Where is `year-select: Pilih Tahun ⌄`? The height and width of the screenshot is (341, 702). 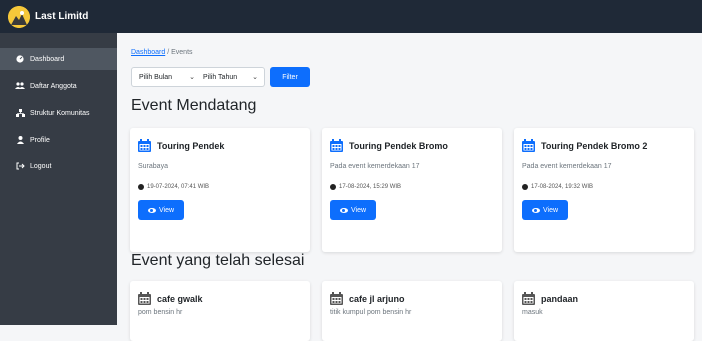 year-select: Pilih Tahun ⌄ is located at coordinates (230, 77).